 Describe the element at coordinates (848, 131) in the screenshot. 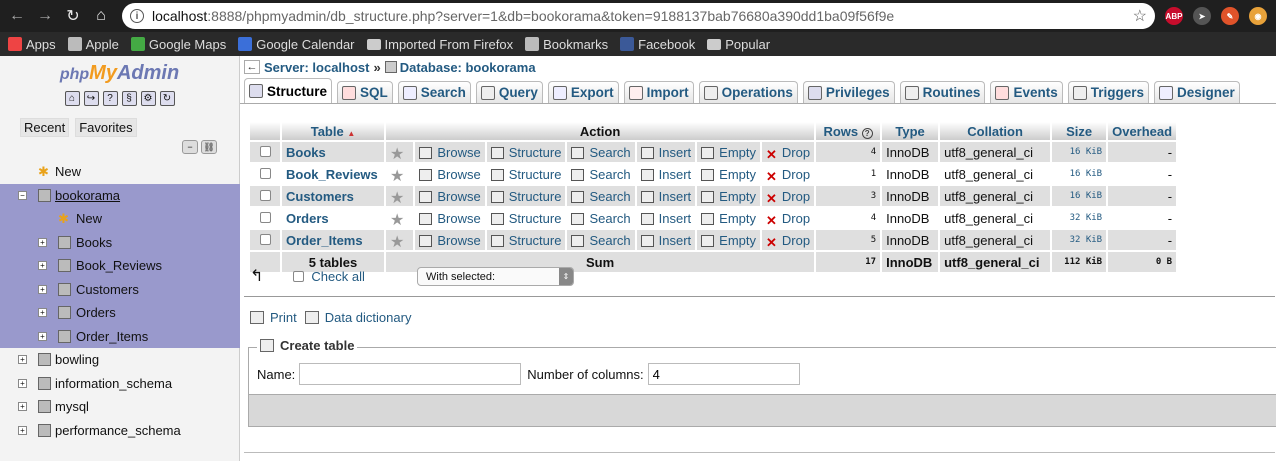

I see `rows-col-header: Rows ?` at that location.